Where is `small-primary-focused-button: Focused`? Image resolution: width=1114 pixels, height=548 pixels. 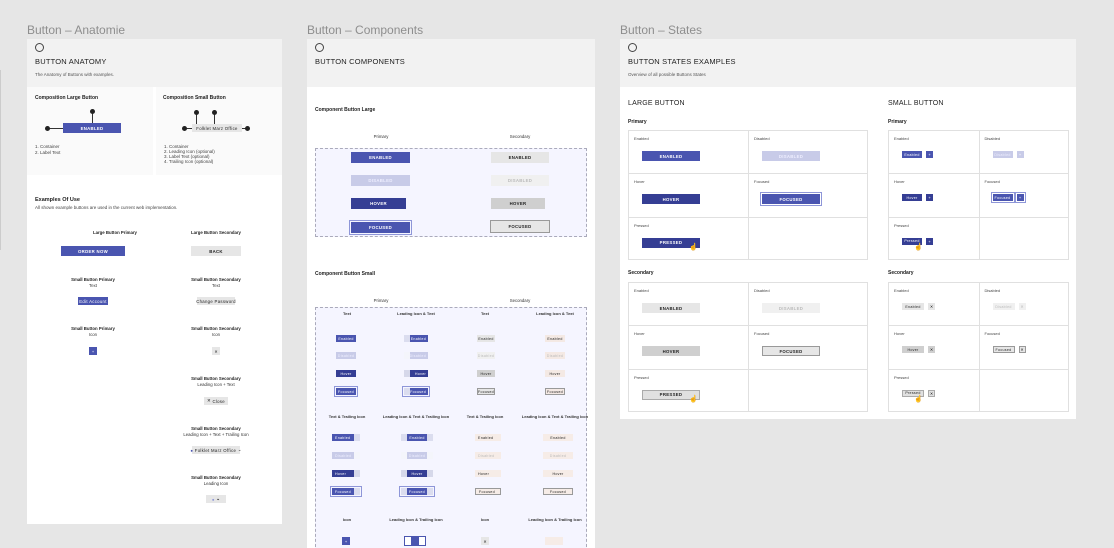
small-primary-focused-button: Focused is located at coordinates (1002, 198).